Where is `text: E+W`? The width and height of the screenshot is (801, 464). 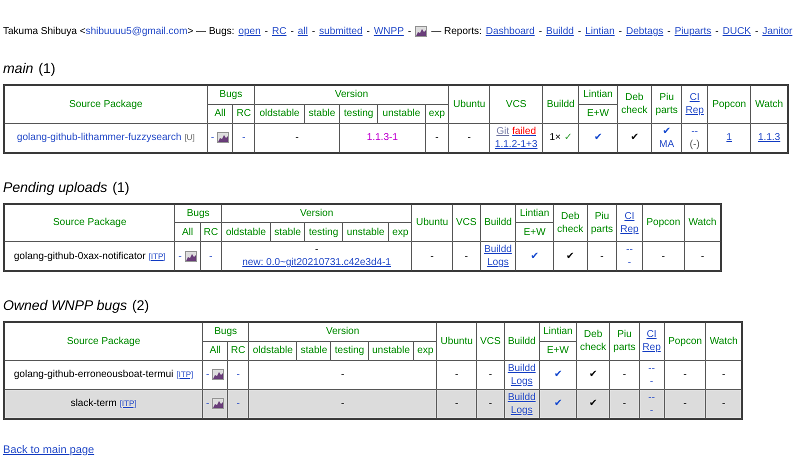
text: E+W is located at coordinates (535, 232).